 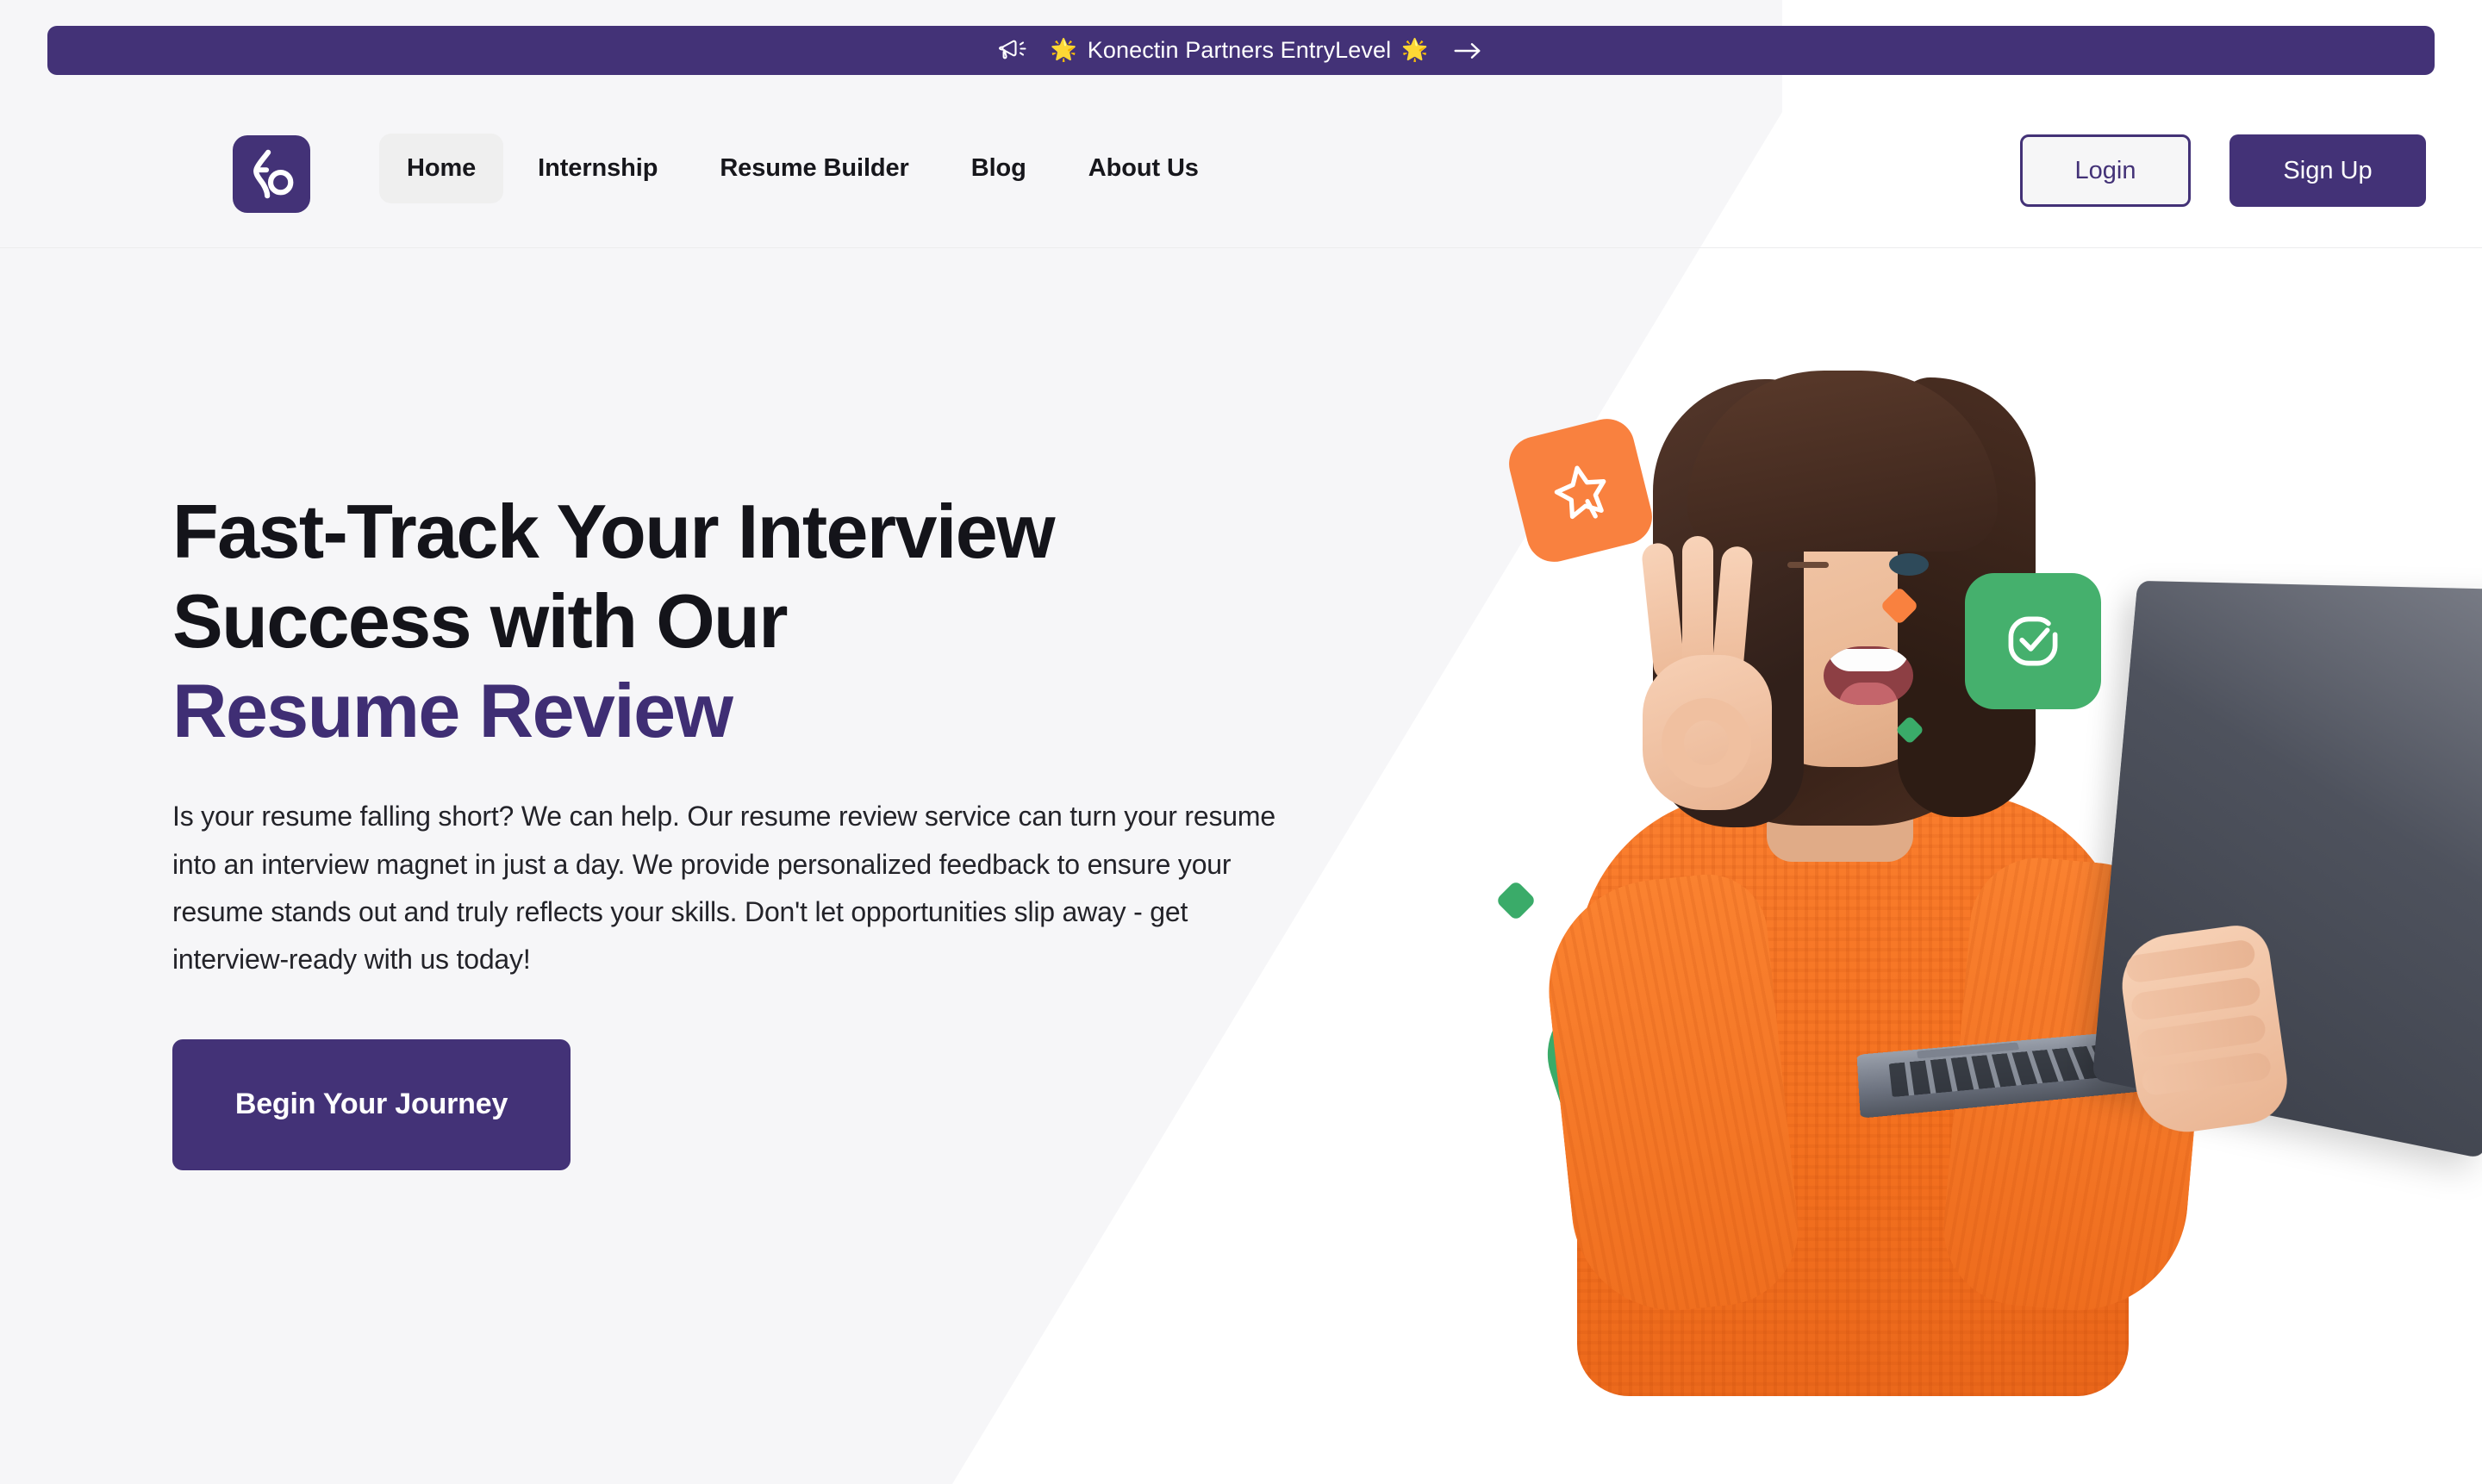 I want to click on headline-line-2: Success with Our, so click(x=480, y=621).